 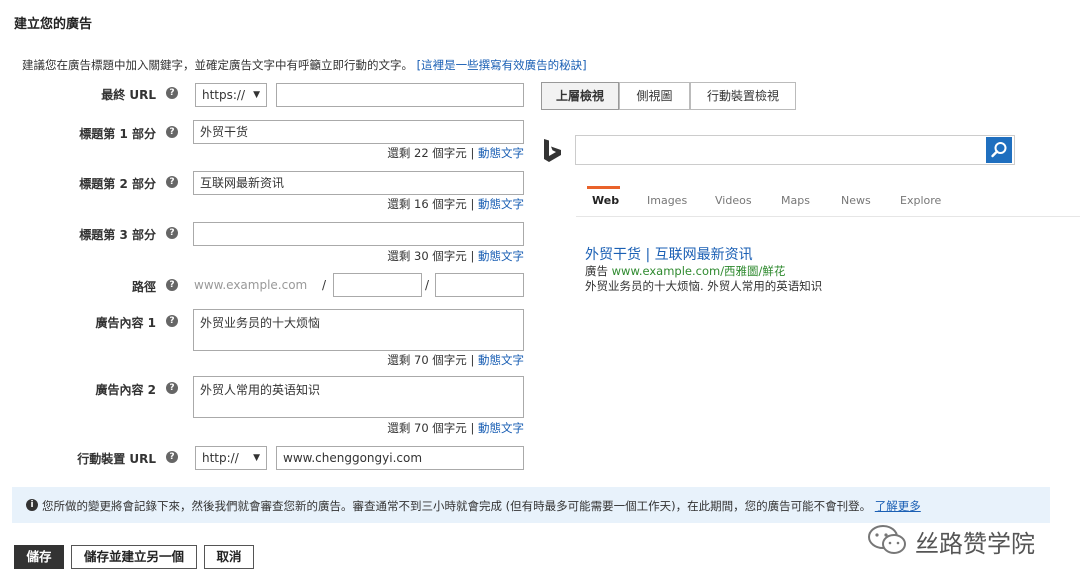 I want to click on search-tab-images: Images, so click(x=667, y=200).